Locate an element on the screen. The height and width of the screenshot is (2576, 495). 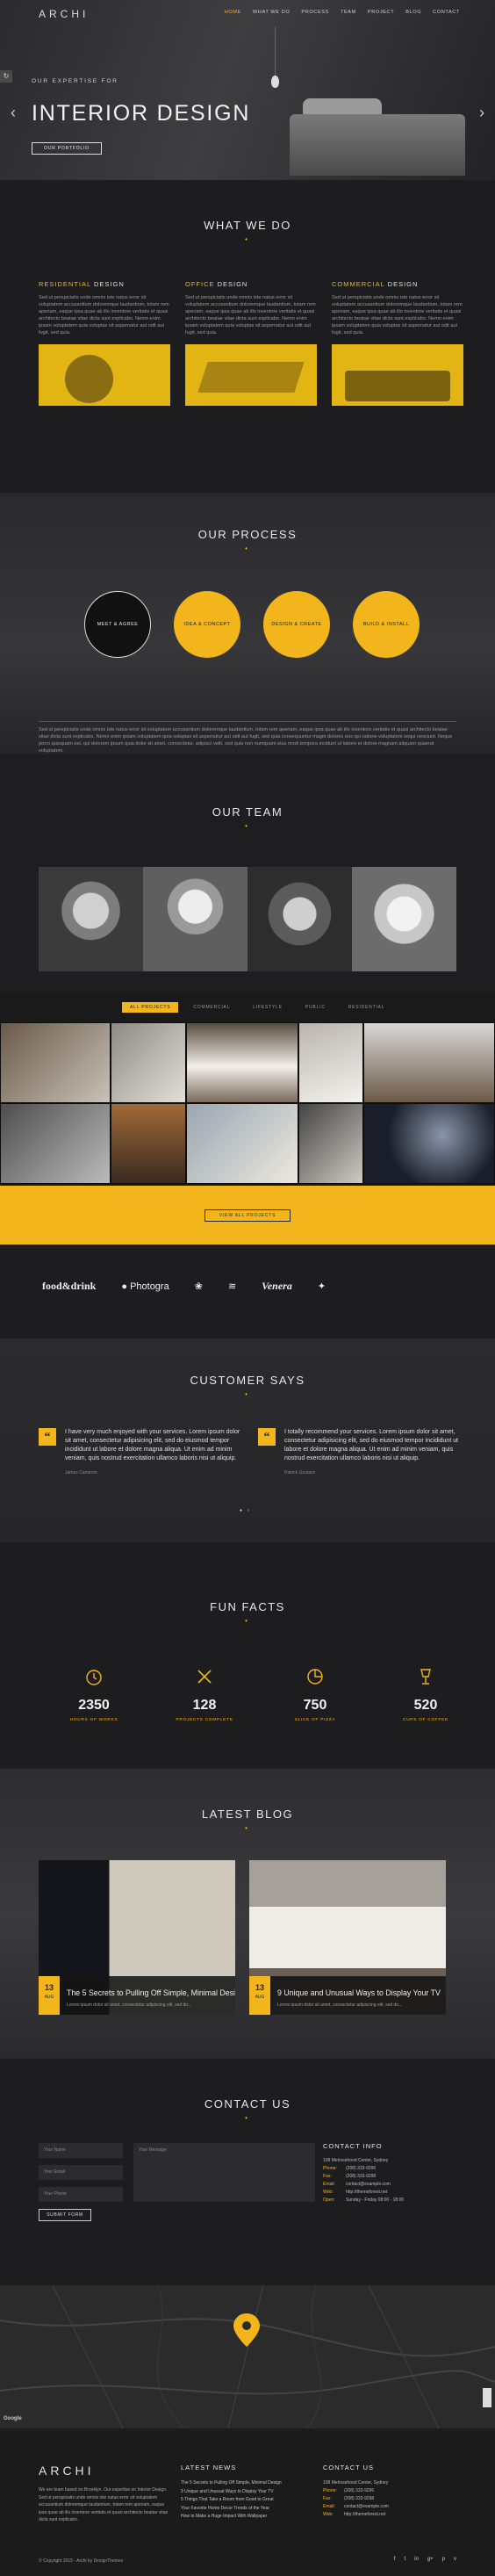
footer-contact-row: Email: contact@example.com is located at coordinates (393, 2507).